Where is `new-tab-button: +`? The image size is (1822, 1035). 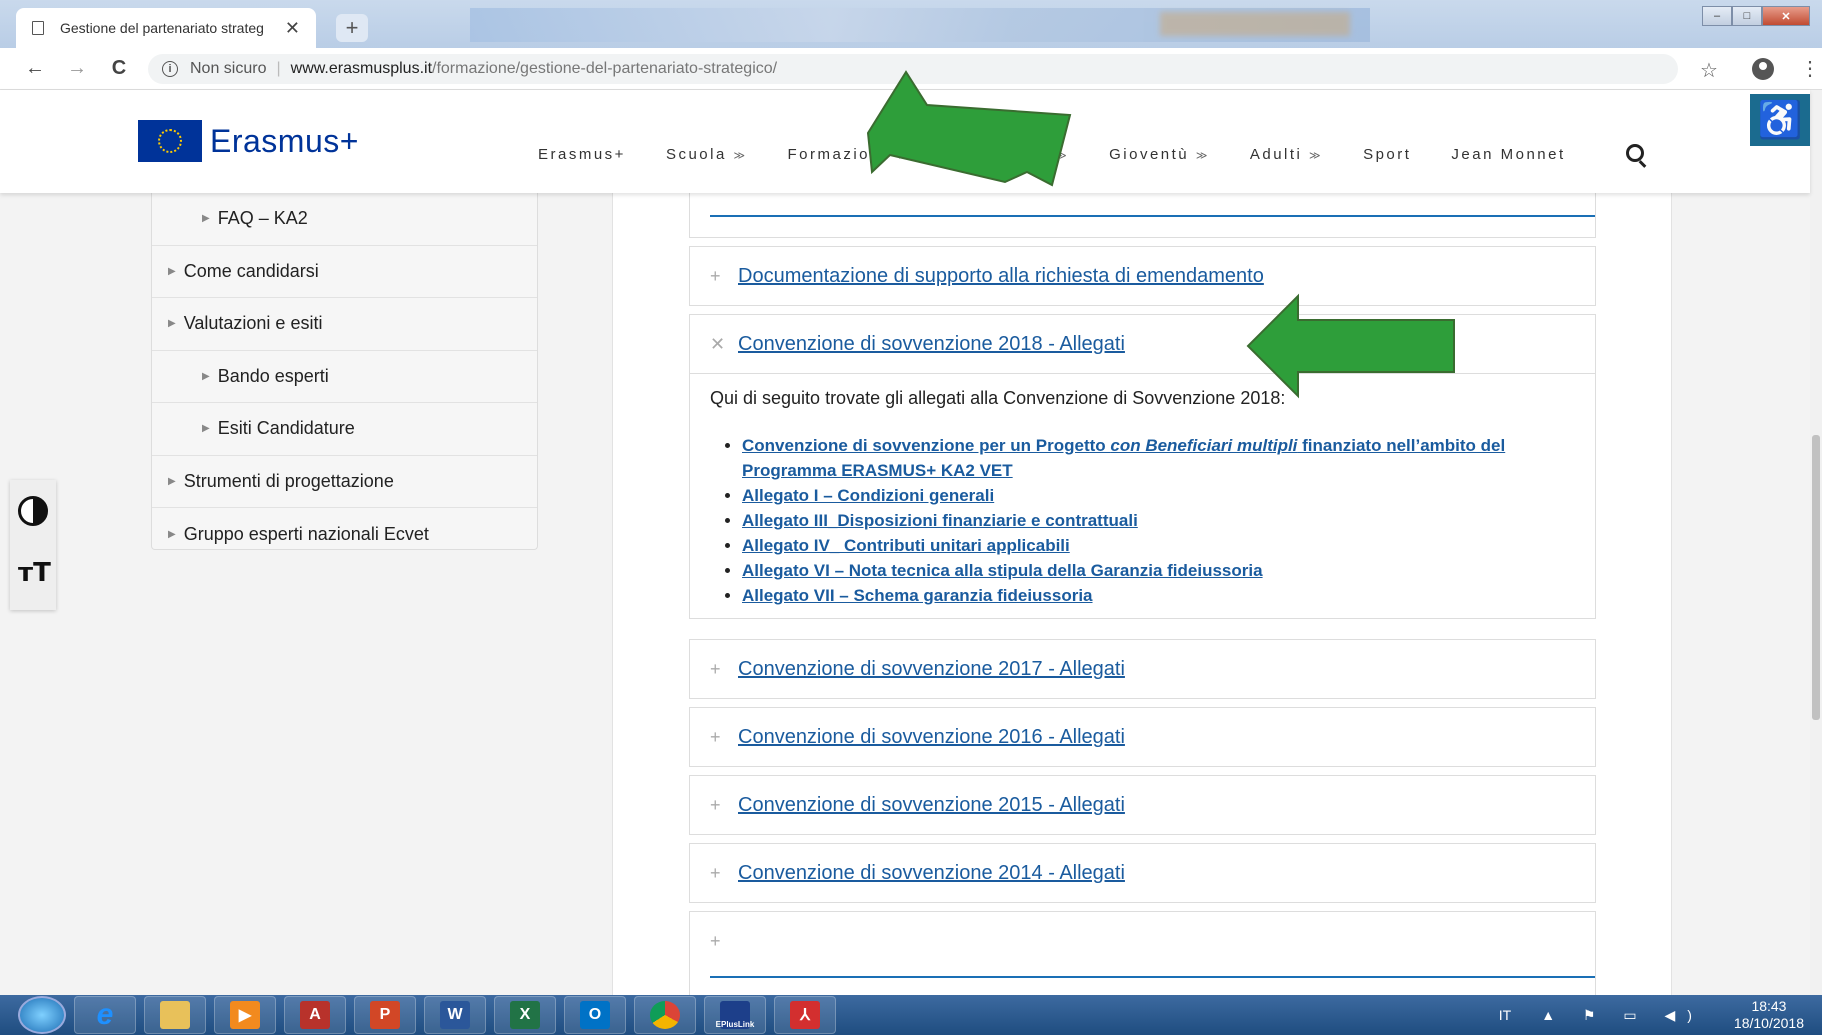
new-tab-button: + is located at coordinates (352, 28).